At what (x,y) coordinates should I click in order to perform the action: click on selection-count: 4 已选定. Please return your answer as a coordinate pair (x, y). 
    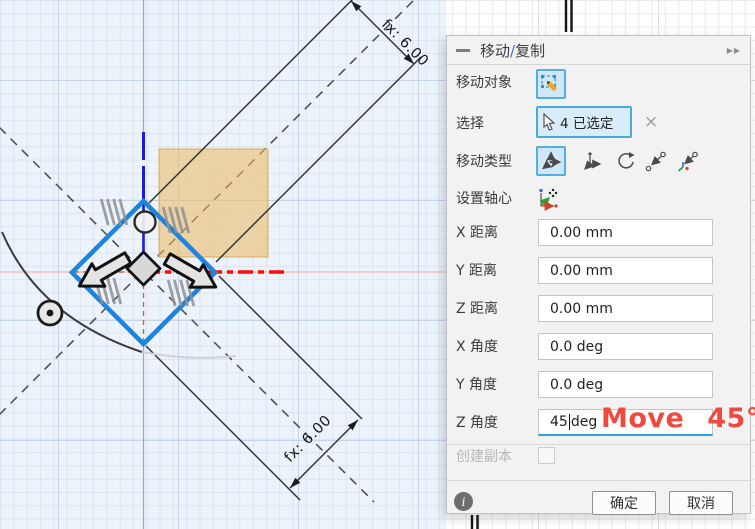
    Looking at the image, I should click on (587, 124).